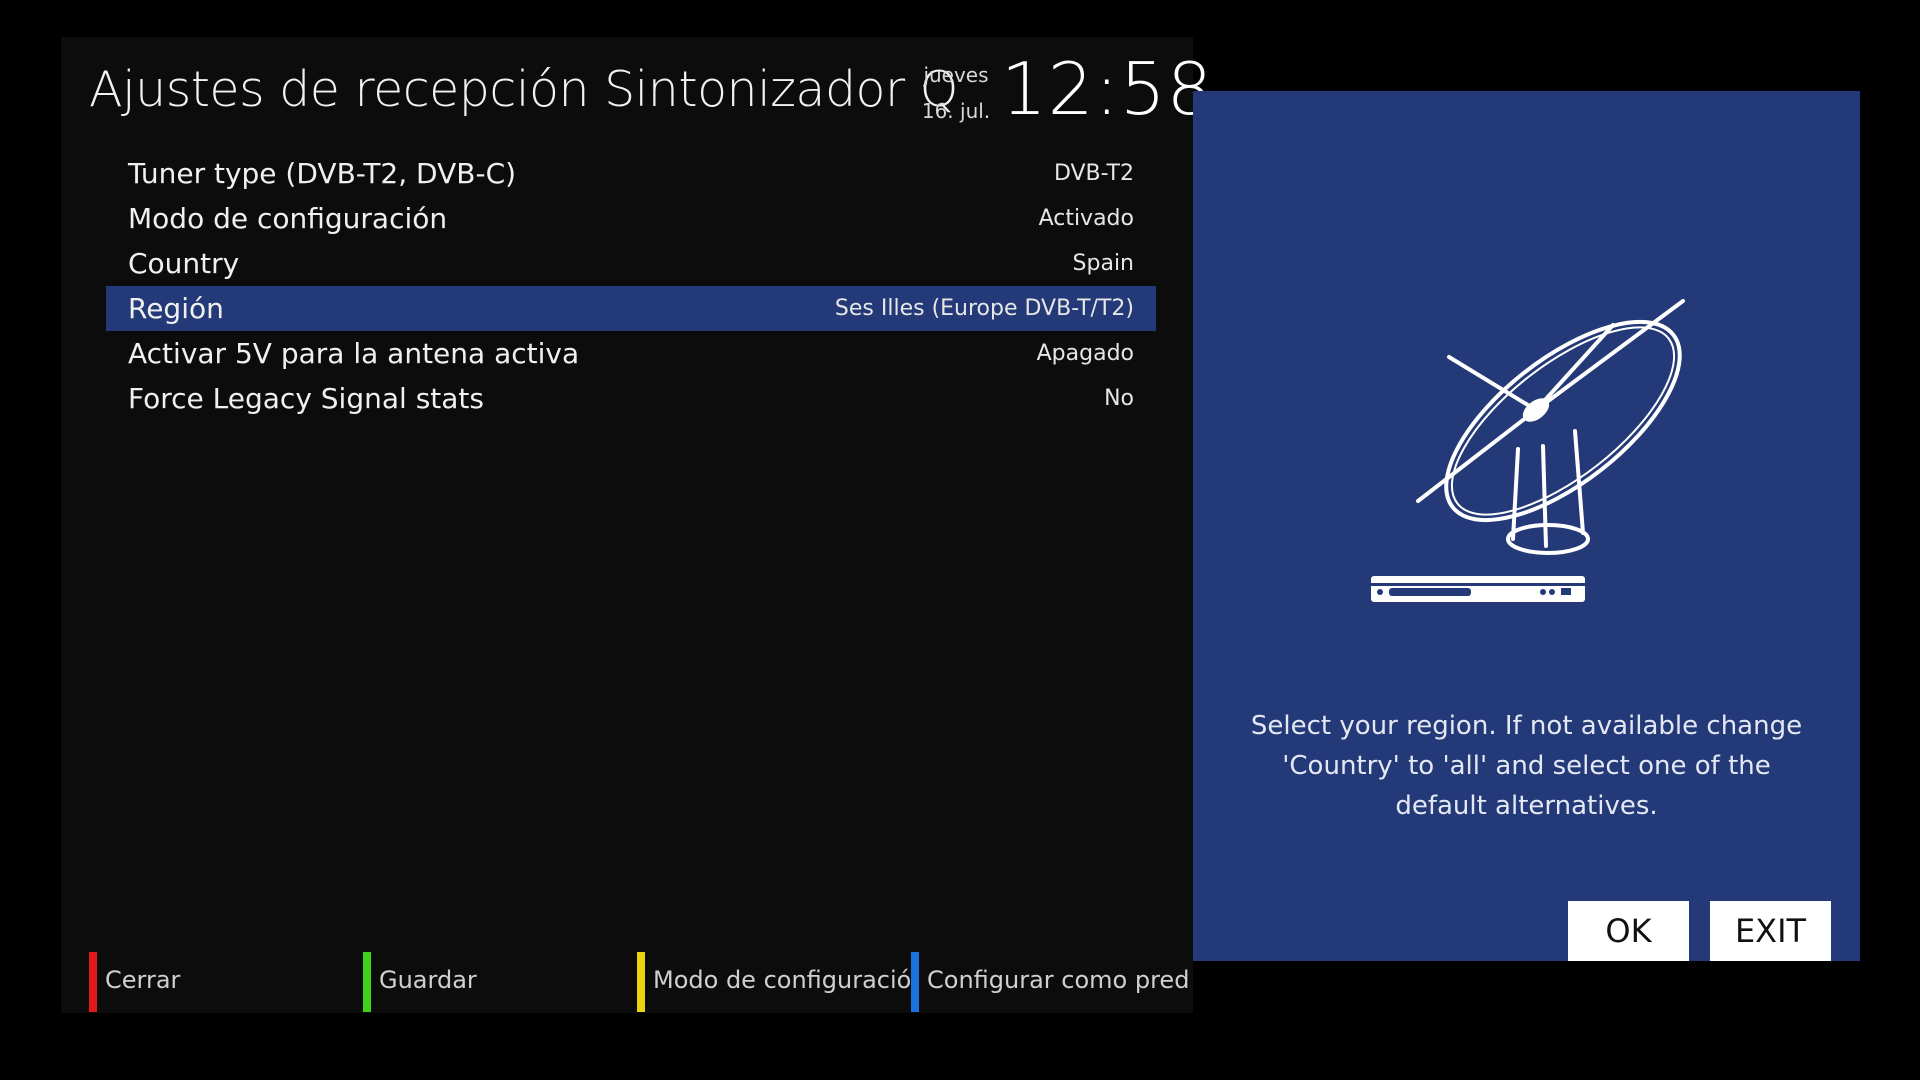 This screenshot has height=1080, width=1920. Describe the element at coordinates (523, 89) in the screenshot. I see `page-title: Ajustes de recepción Sintonizador Q` at that location.